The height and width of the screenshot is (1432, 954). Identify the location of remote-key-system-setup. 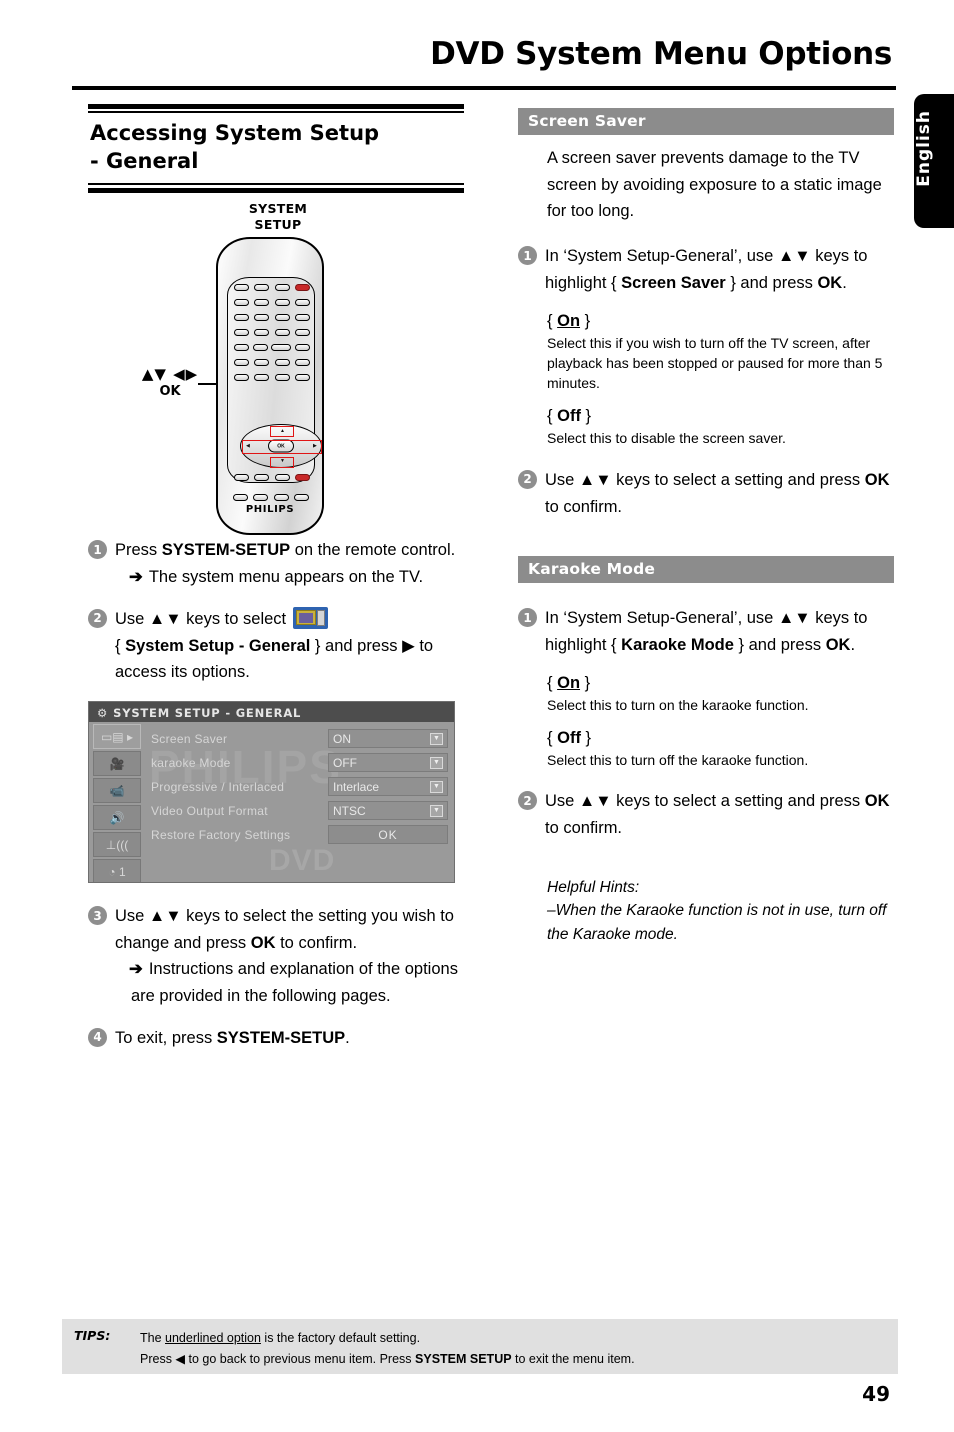
(262, 288).